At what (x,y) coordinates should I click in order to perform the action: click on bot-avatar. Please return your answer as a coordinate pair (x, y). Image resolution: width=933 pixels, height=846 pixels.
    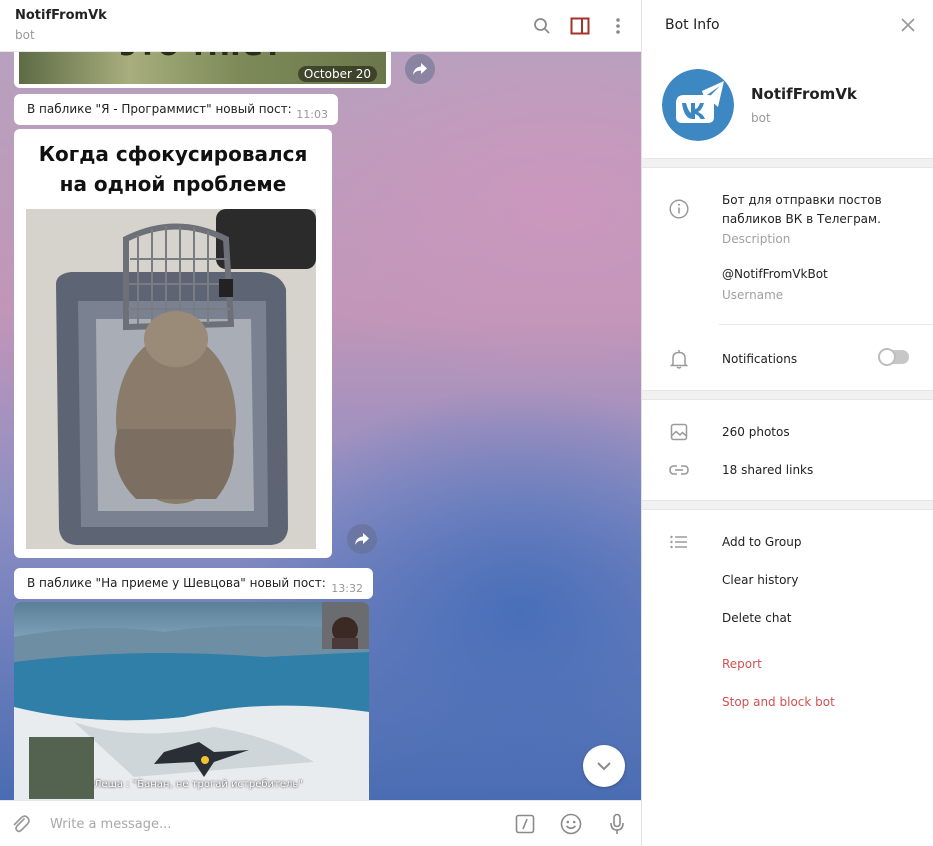
    Looking at the image, I should click on (698, 105).